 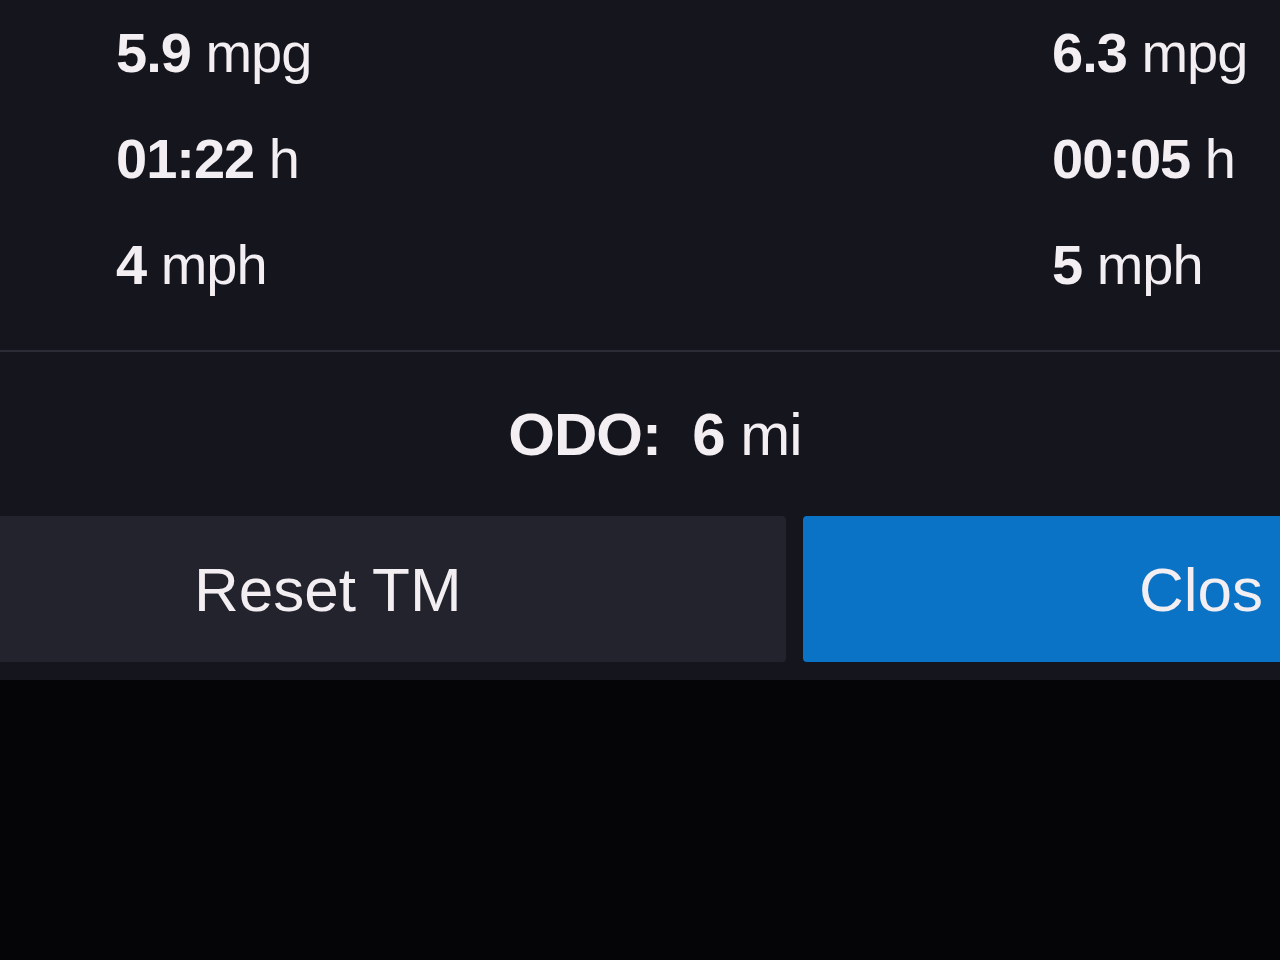 I want to click on trip-reading: 4 mph, so click(x=192, y=265).